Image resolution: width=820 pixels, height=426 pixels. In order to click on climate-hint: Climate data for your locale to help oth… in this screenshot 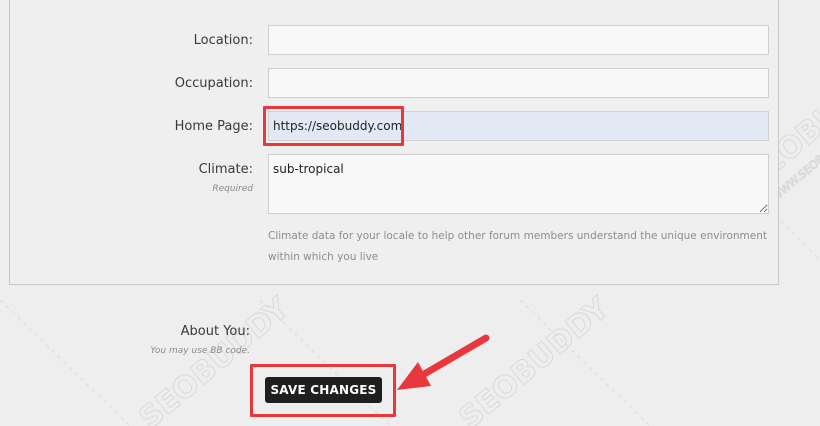, I will do `click(517, 246)`.